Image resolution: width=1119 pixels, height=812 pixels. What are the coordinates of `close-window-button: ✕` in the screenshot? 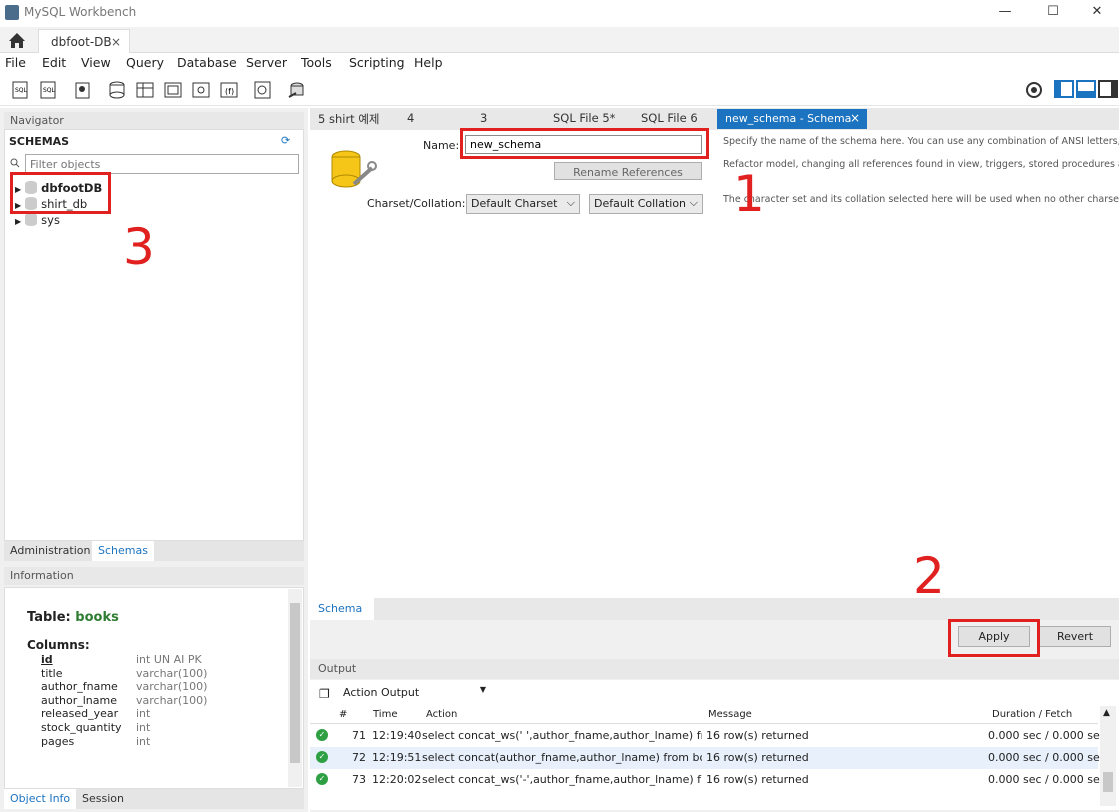 It's located at (1096, 13).